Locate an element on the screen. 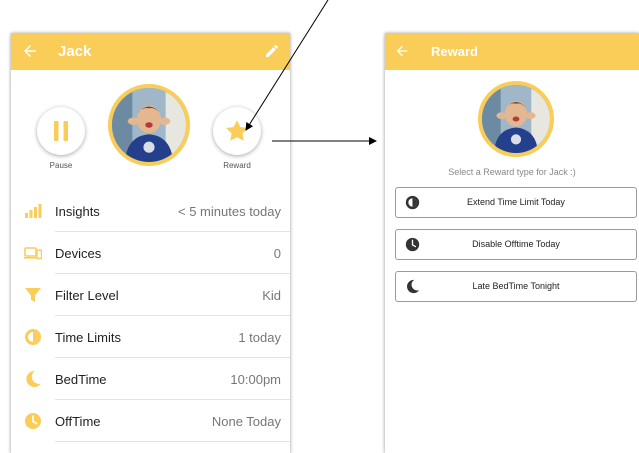 This screenshot has height=453, width=639. option-label: Extend Time Limit Today is located at coordinates (516, 202).